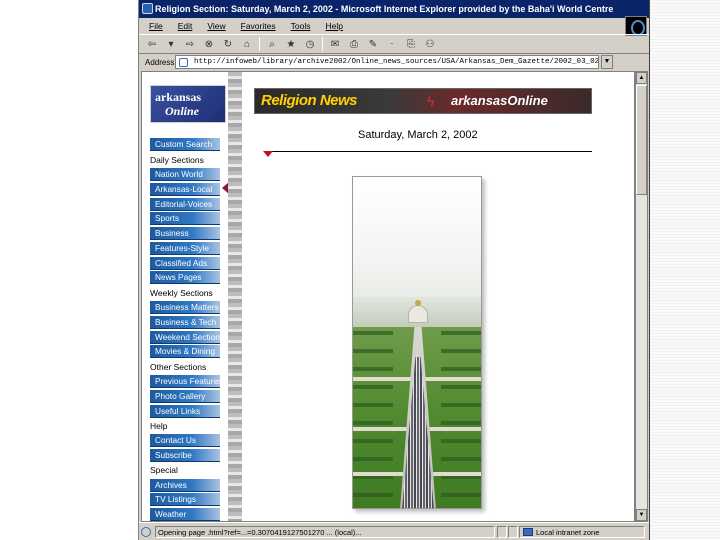 This screenshot has width=720, height=540. Describe the element at coordinates (190, 44) in the screenshot. I see `forward-icon: ⇨` at that location.